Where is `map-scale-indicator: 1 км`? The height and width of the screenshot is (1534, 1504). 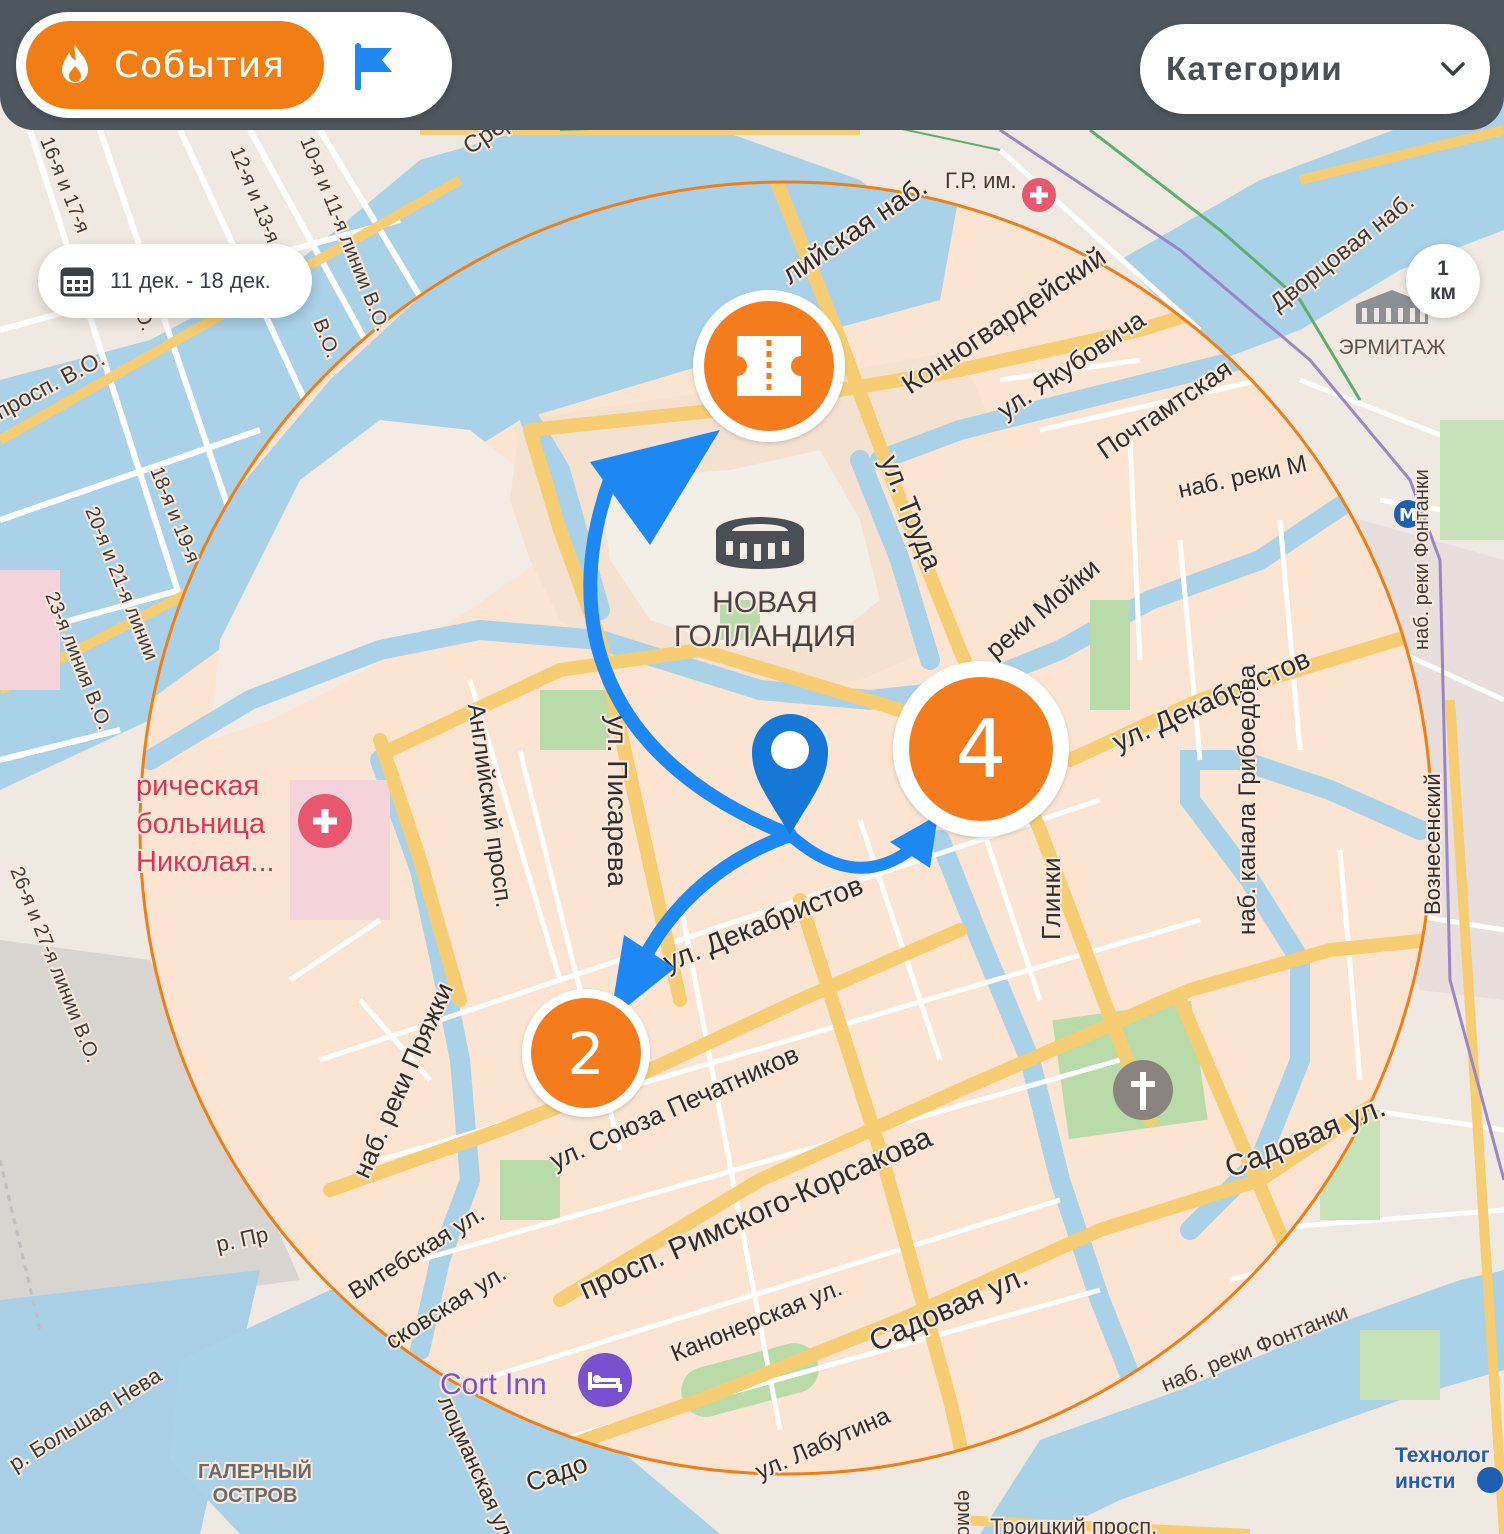 map-scale-indicator: 1 км is located at coordinates (1443, 281).